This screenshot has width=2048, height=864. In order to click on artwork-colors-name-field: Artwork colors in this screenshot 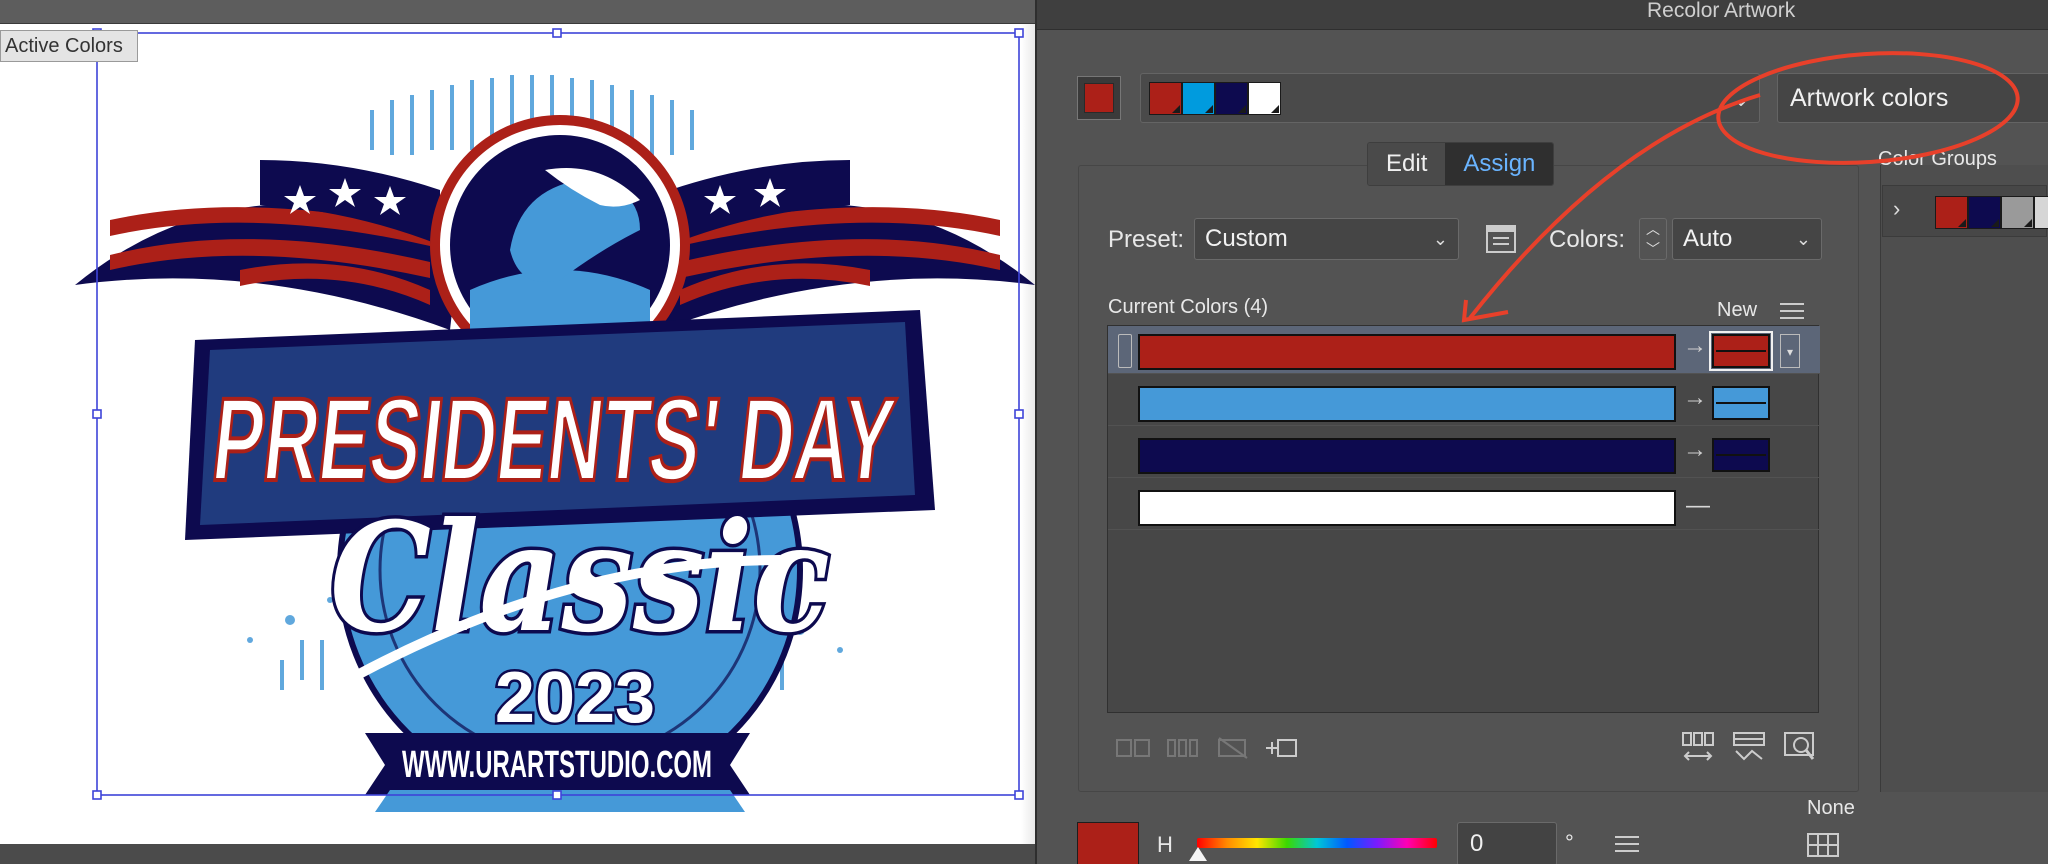, I will do `click(1912, 98)`.